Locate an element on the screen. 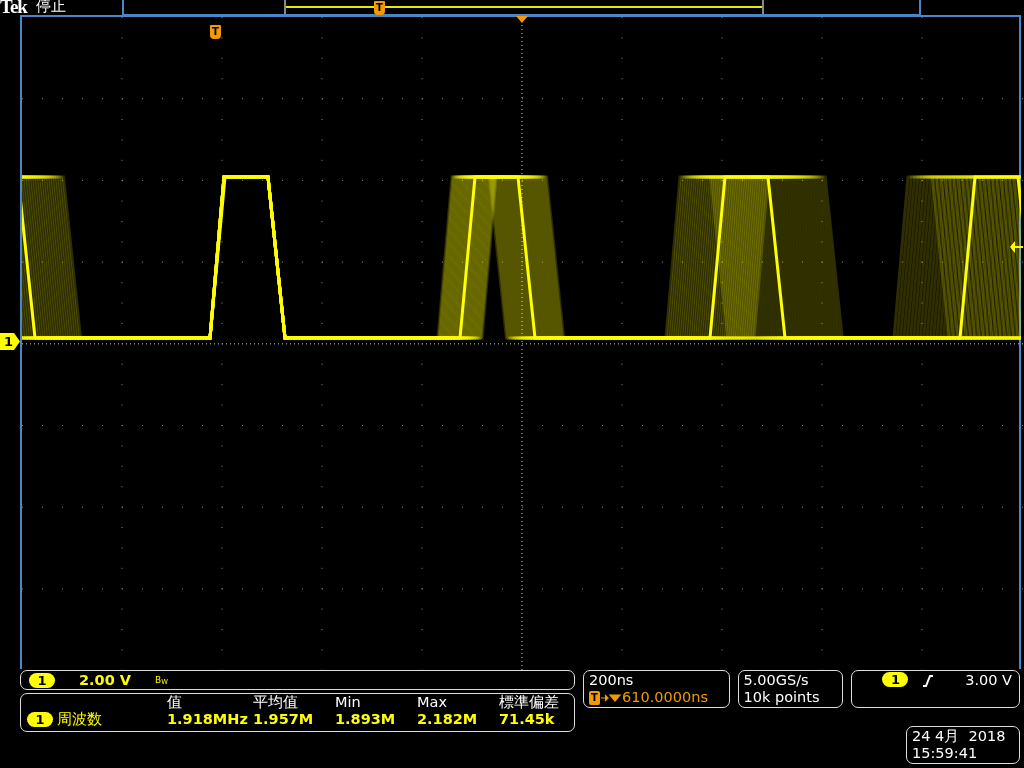 Image resolution: width=1024 pixels, height=768 pixels. column-header: 值 is located at coordinates (175, 702).